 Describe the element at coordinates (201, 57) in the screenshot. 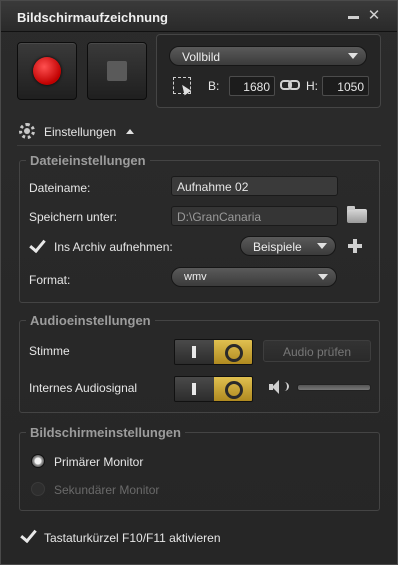

I see `capture-mode-value: Vollbild` at that location.